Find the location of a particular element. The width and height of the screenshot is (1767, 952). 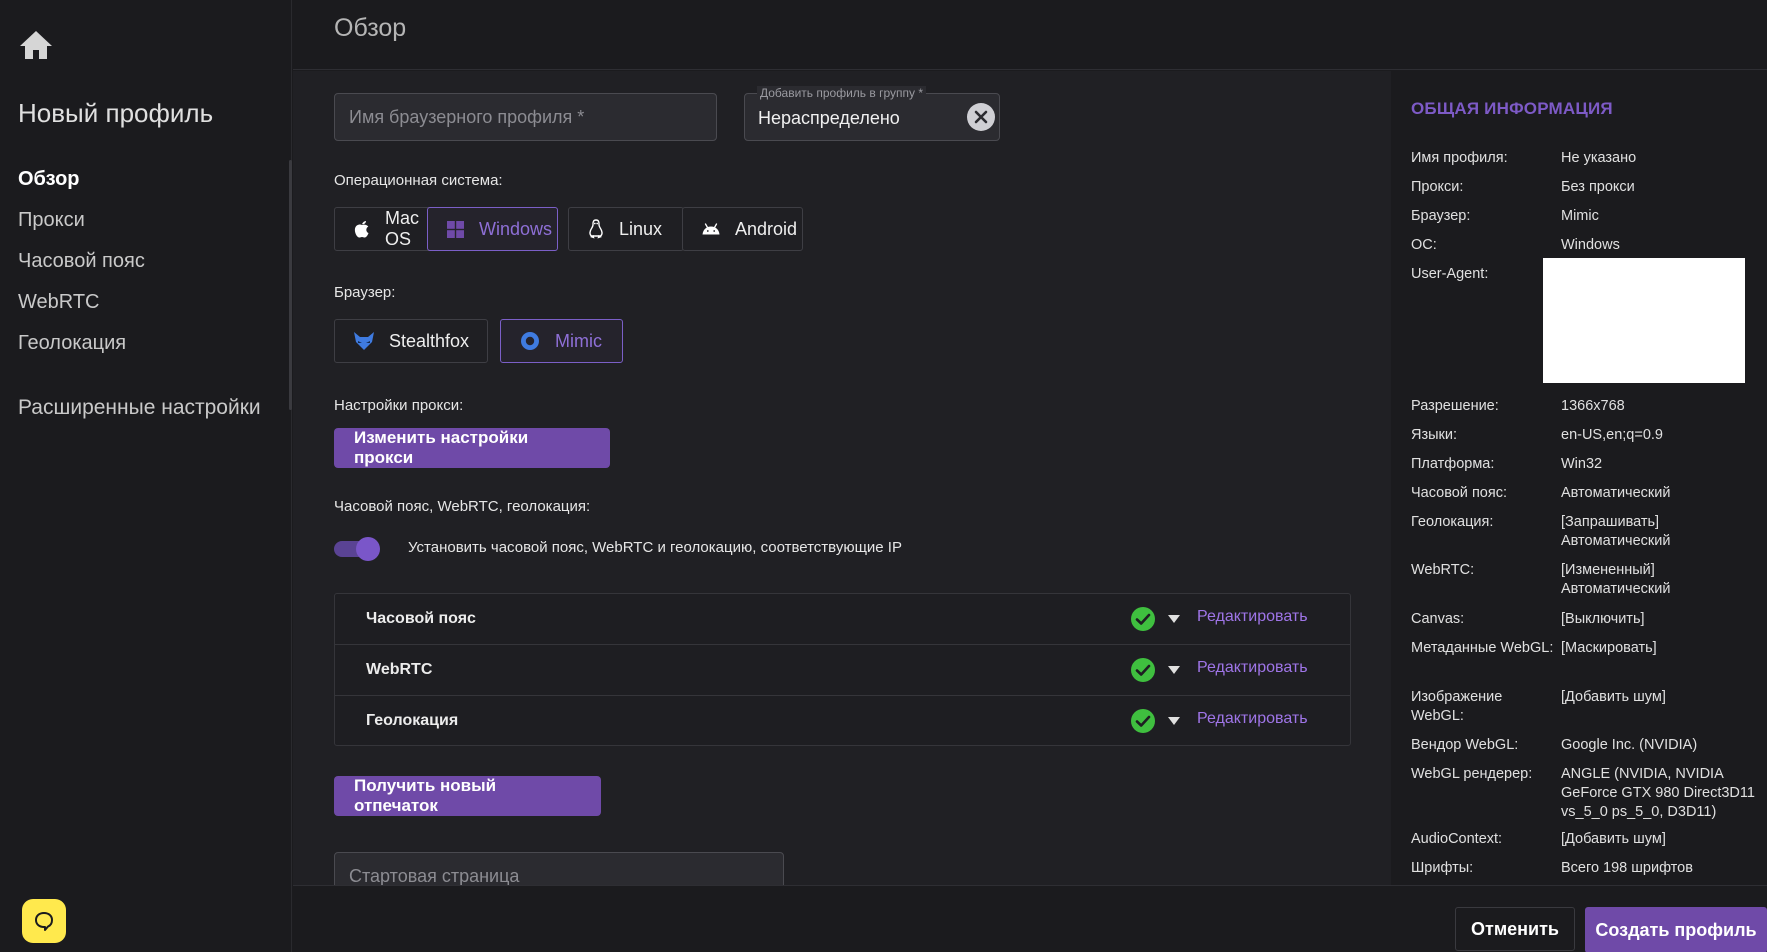

top-bar: Обзор is located at coordinates (1030, 35).